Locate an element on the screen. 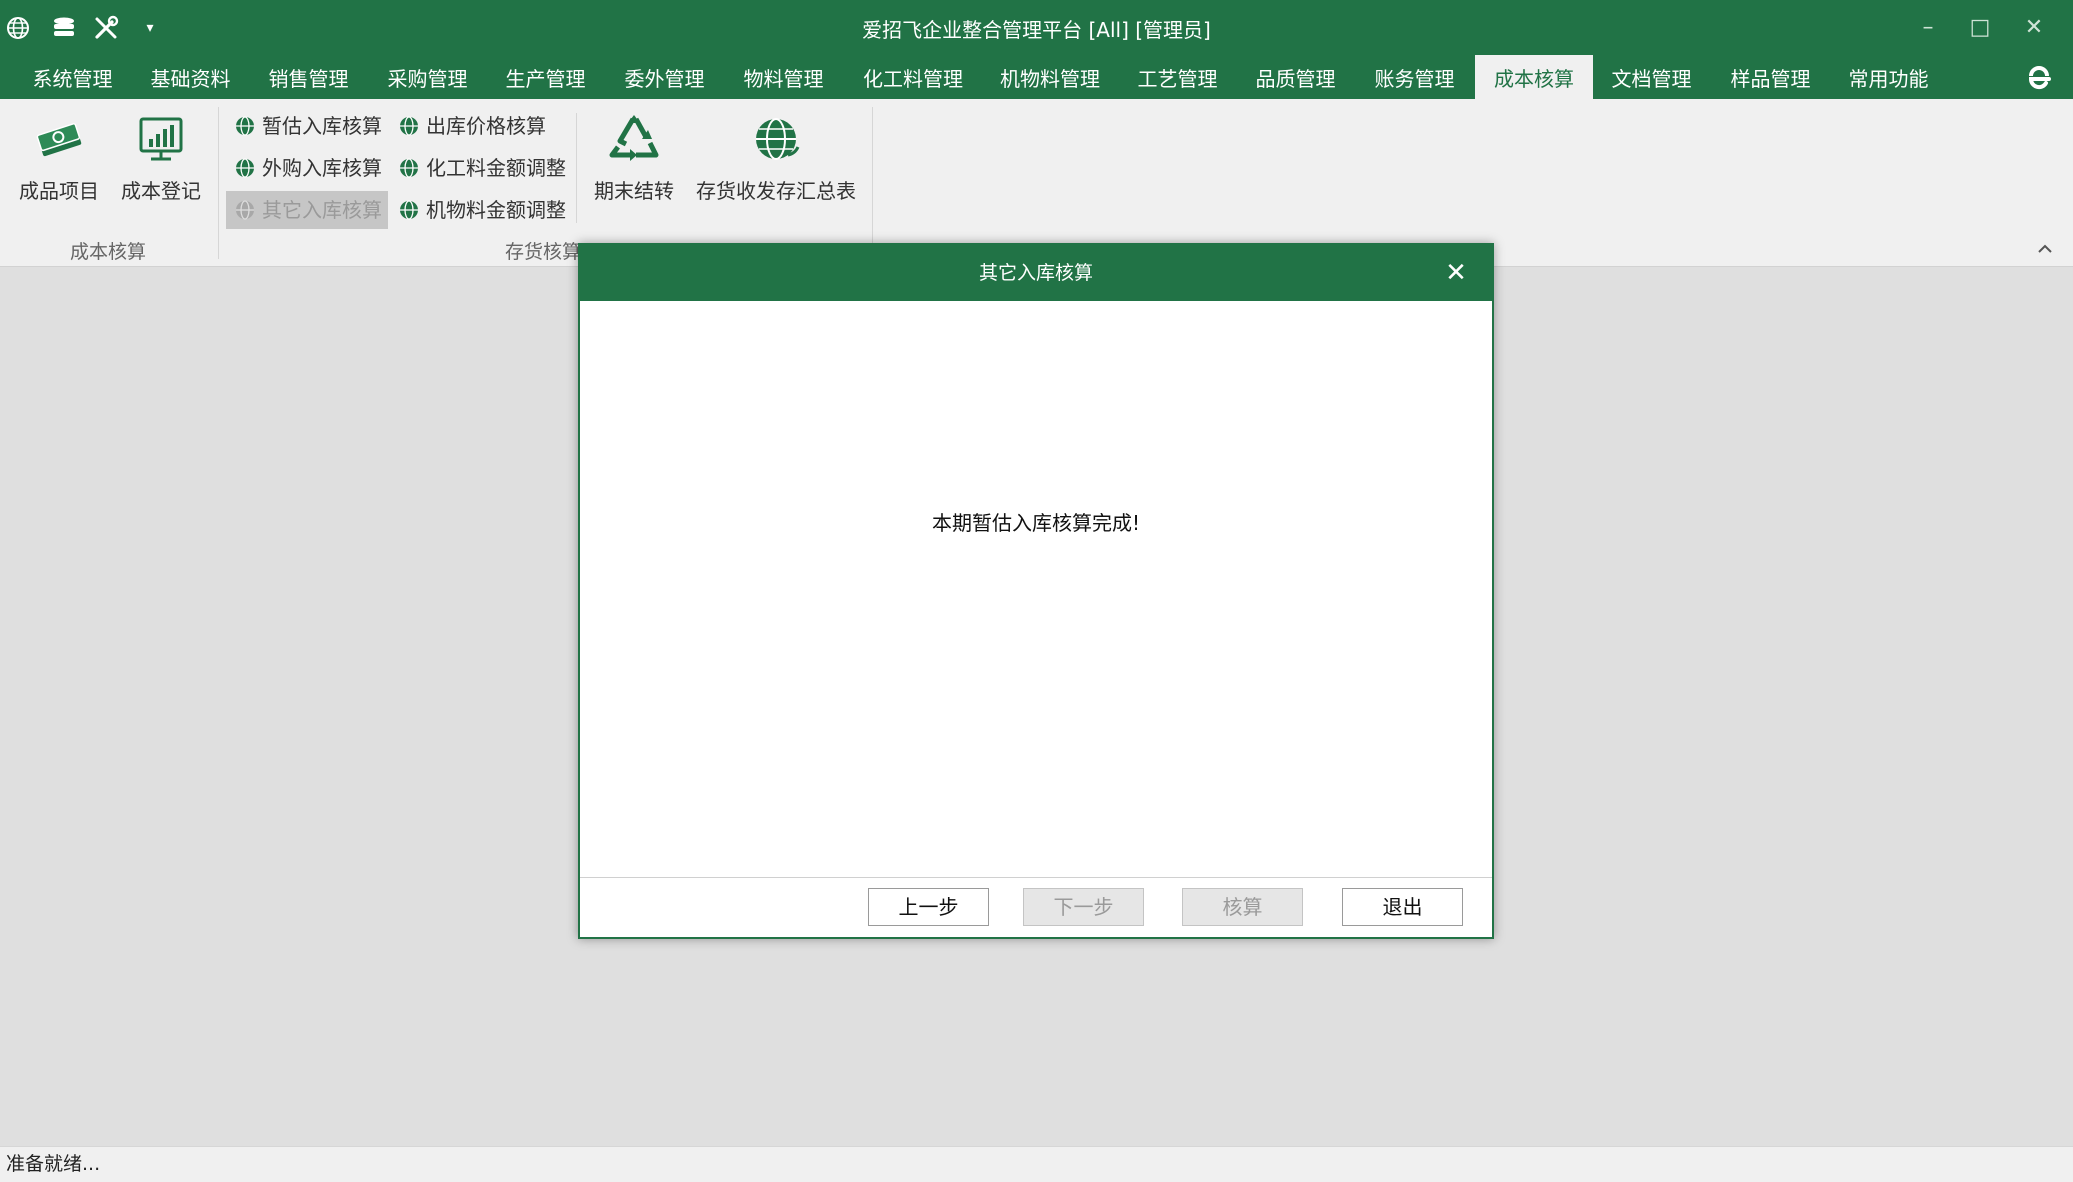 This screenshot has width=2073, height=1182. title-bar: ▾ 爱招飞企业整合管理平台 [All] [管理员] – □ ✕ is located at coordinates (1036, 27).